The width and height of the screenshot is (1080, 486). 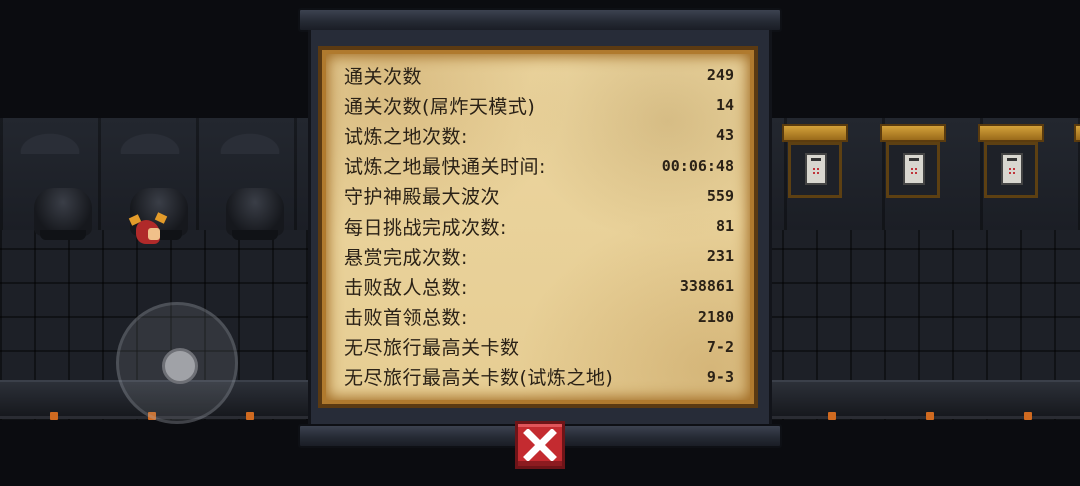 I want to click on stat-label: 悬赏完成次数:, so click(x=406, y=257).